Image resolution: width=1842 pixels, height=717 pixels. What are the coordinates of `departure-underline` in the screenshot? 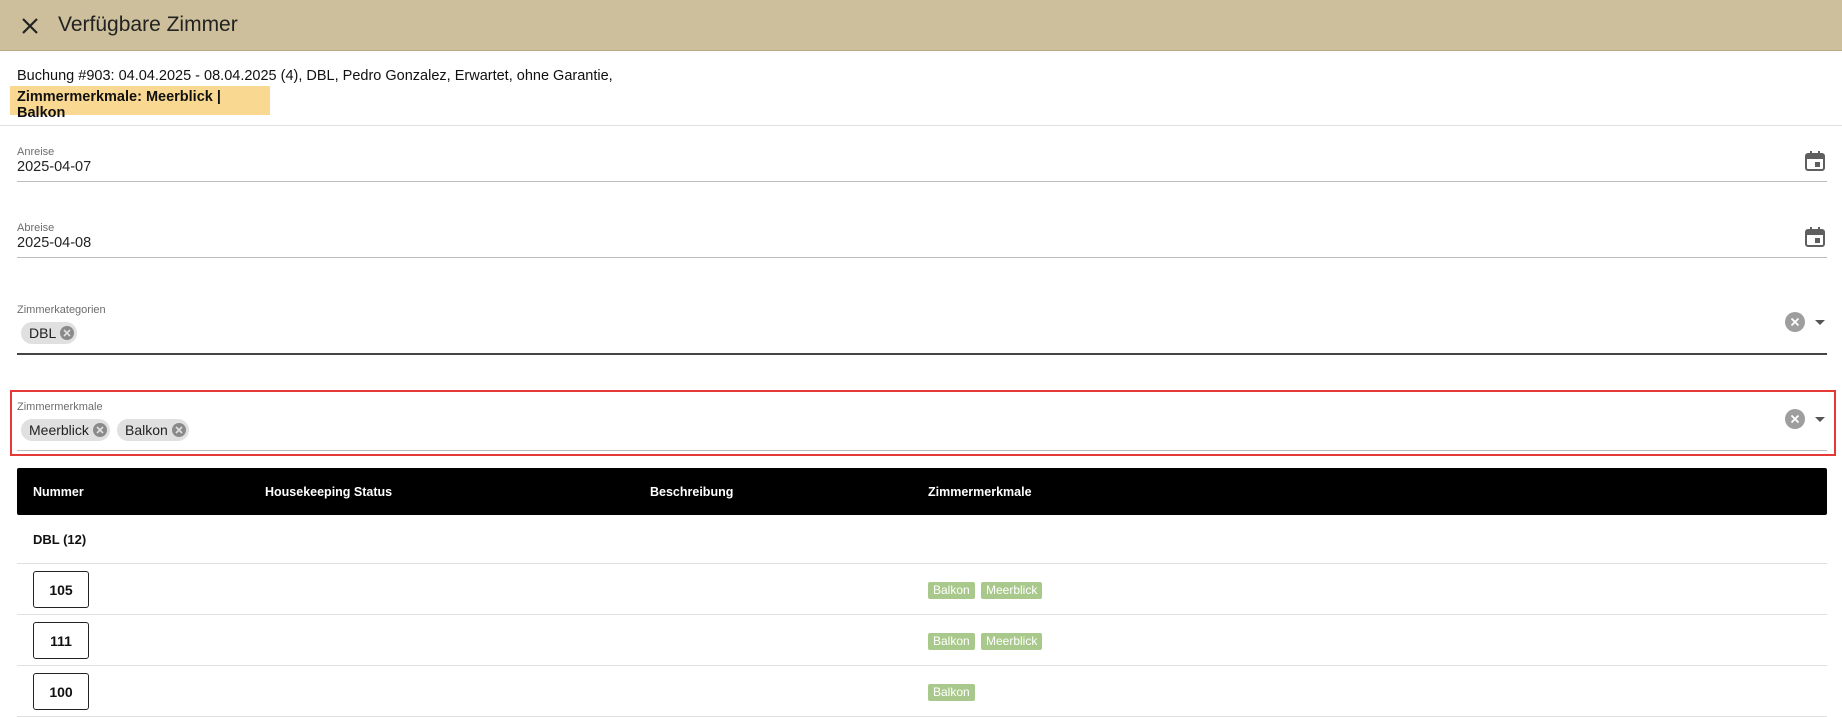 It's located at (922, 257).